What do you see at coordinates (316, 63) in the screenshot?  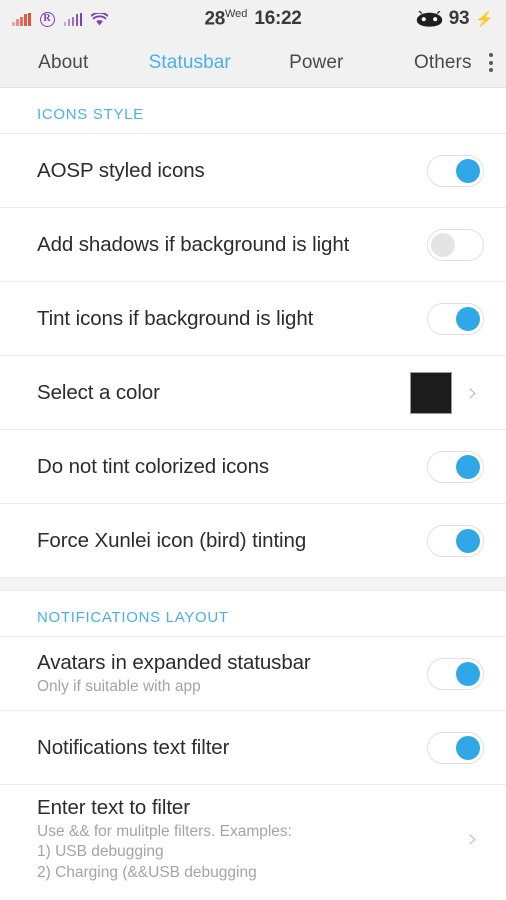 I see `tab-power: Power` at bounding box center [316, 63].